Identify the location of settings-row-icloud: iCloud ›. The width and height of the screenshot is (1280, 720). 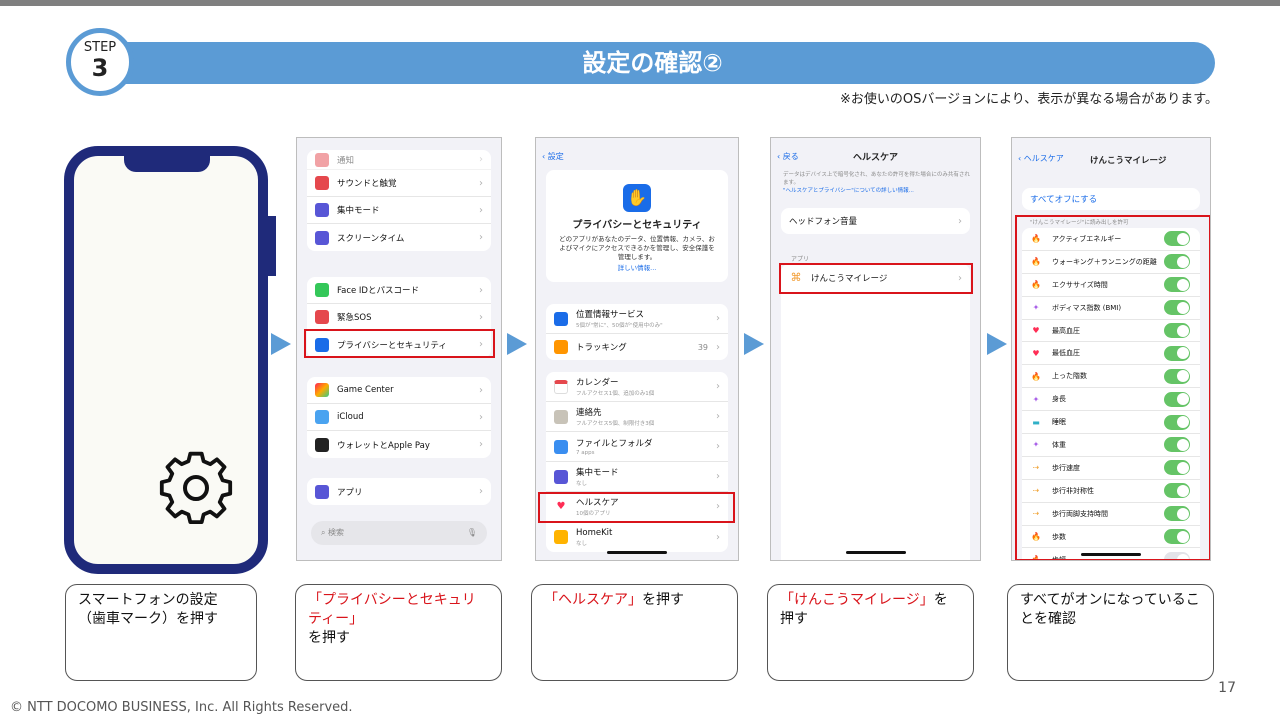
(399, 417).